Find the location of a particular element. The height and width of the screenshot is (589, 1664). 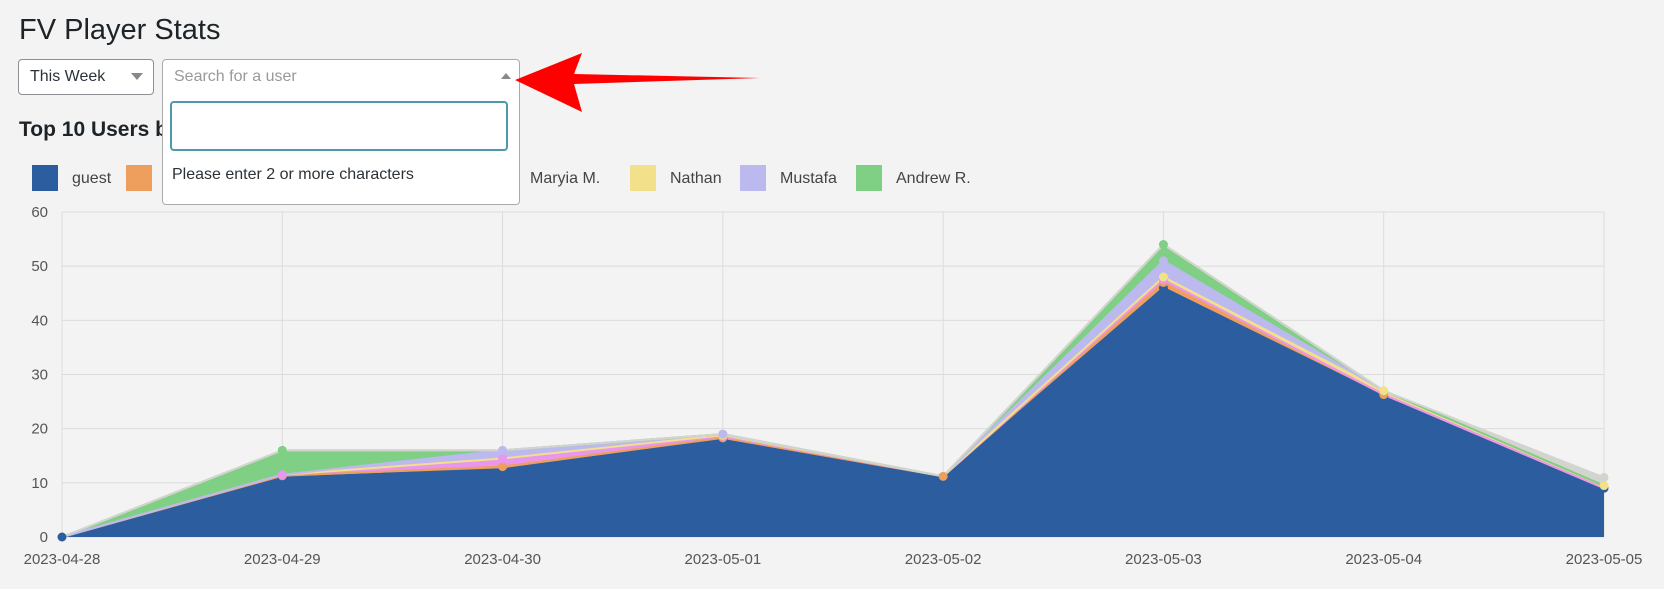

chevron-down-icon is located at coordinates (137, 76).